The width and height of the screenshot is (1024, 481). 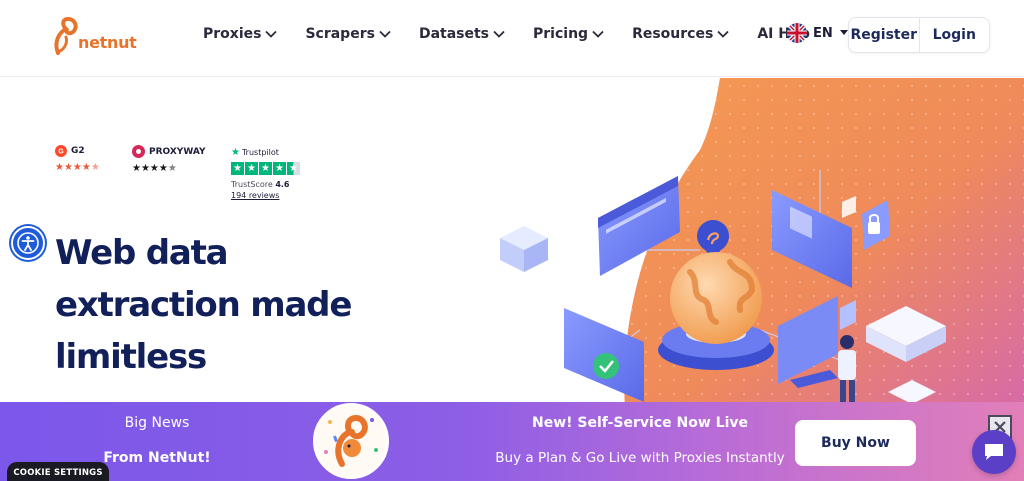 I want to click on half-star-icon: ★, so click(x=293, y=168).